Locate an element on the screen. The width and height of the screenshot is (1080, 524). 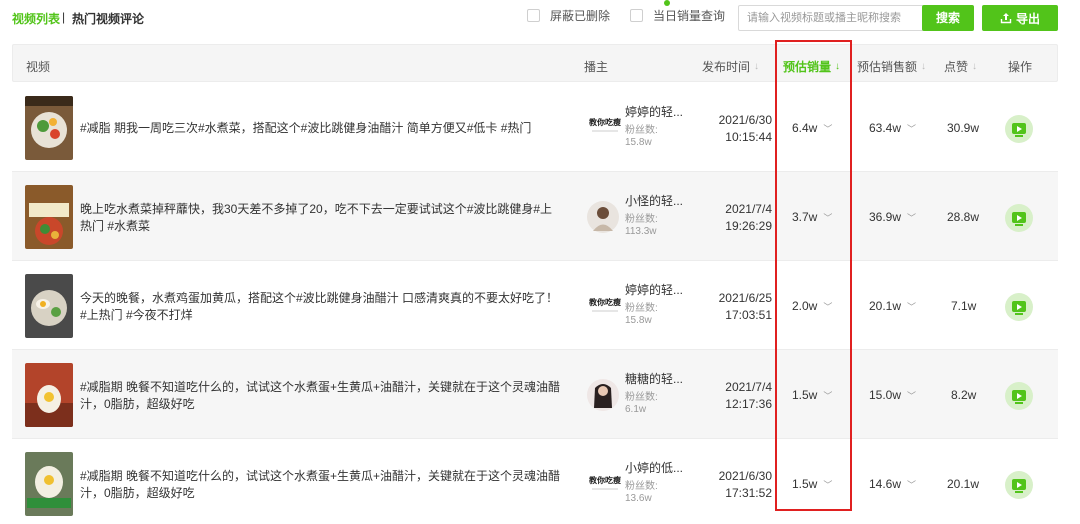
est-revenue: 15.0w ﹀ is located at coordinates (892, 395).